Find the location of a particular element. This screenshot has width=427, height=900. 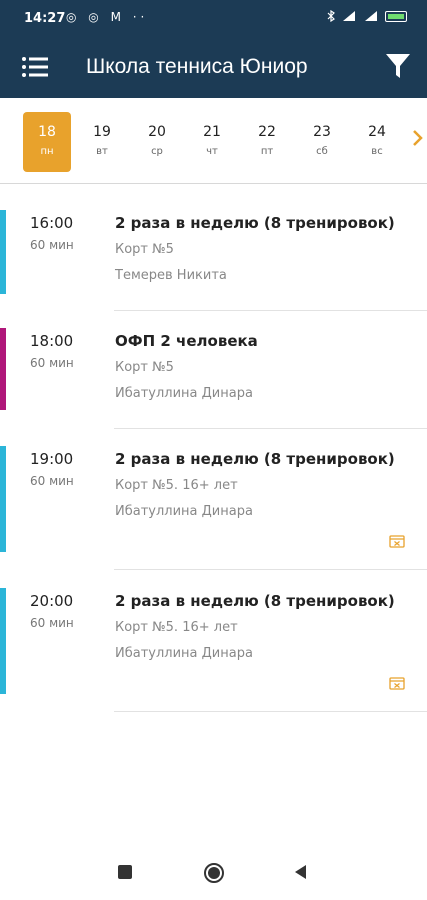

lesson-coach: Темерев Никита is located at coordinates (171, 275).